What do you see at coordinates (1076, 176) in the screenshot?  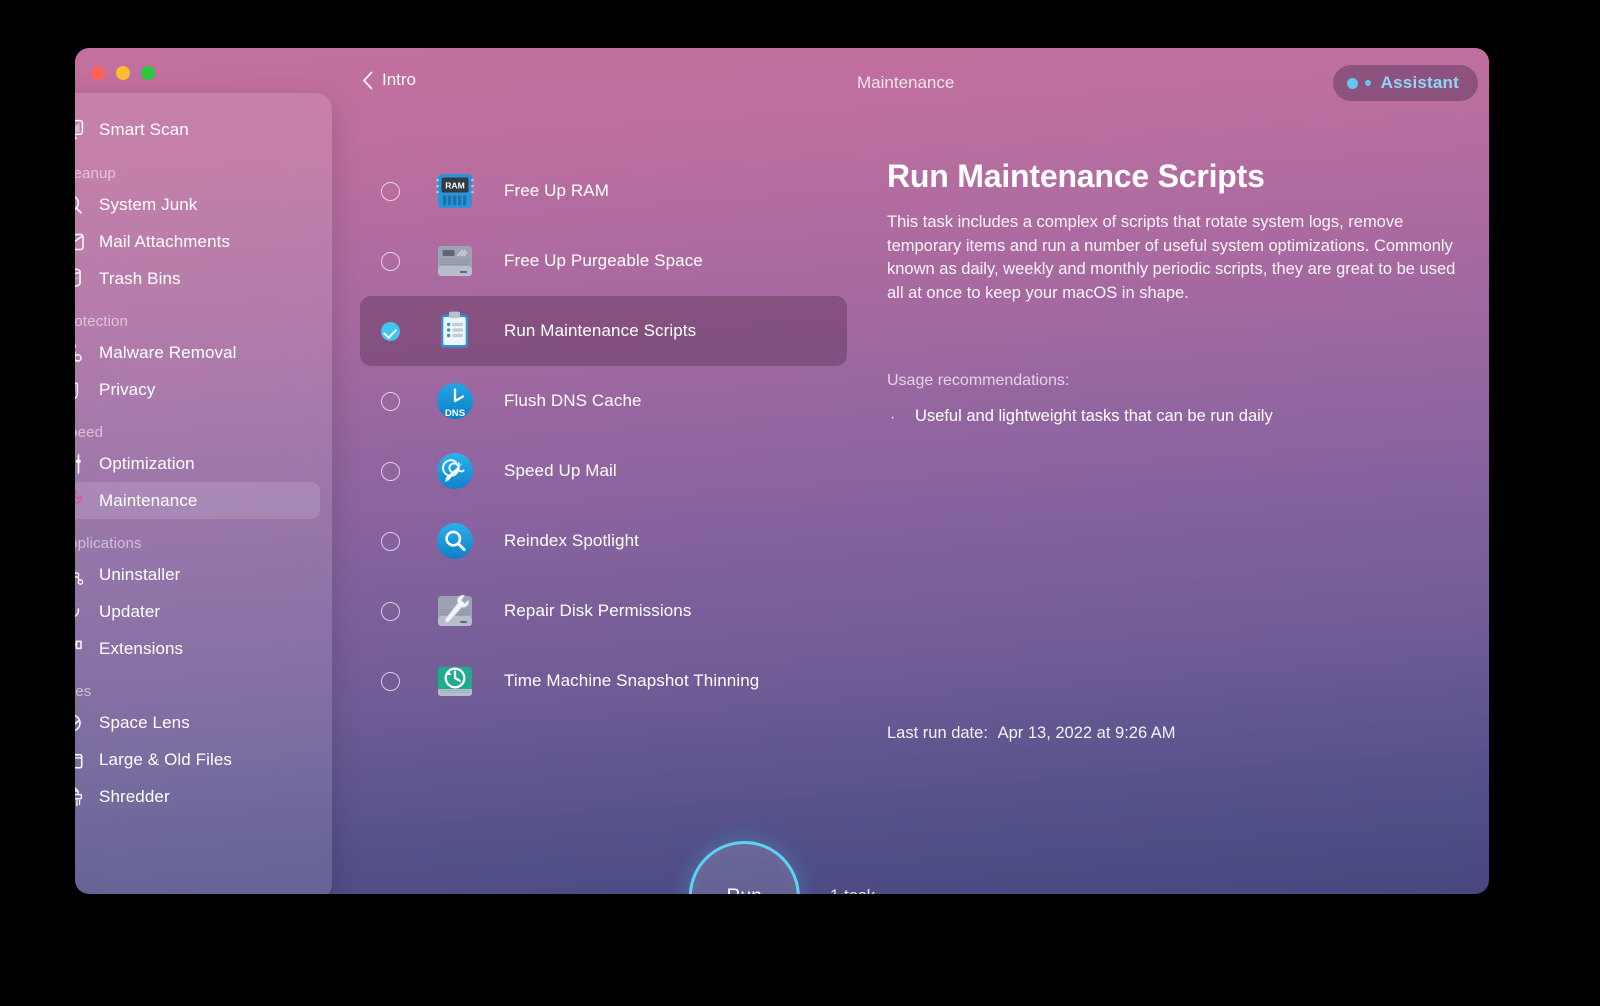 I see `detail-title: Run Maintenance Scripts` at bounding box center [1076, 176].